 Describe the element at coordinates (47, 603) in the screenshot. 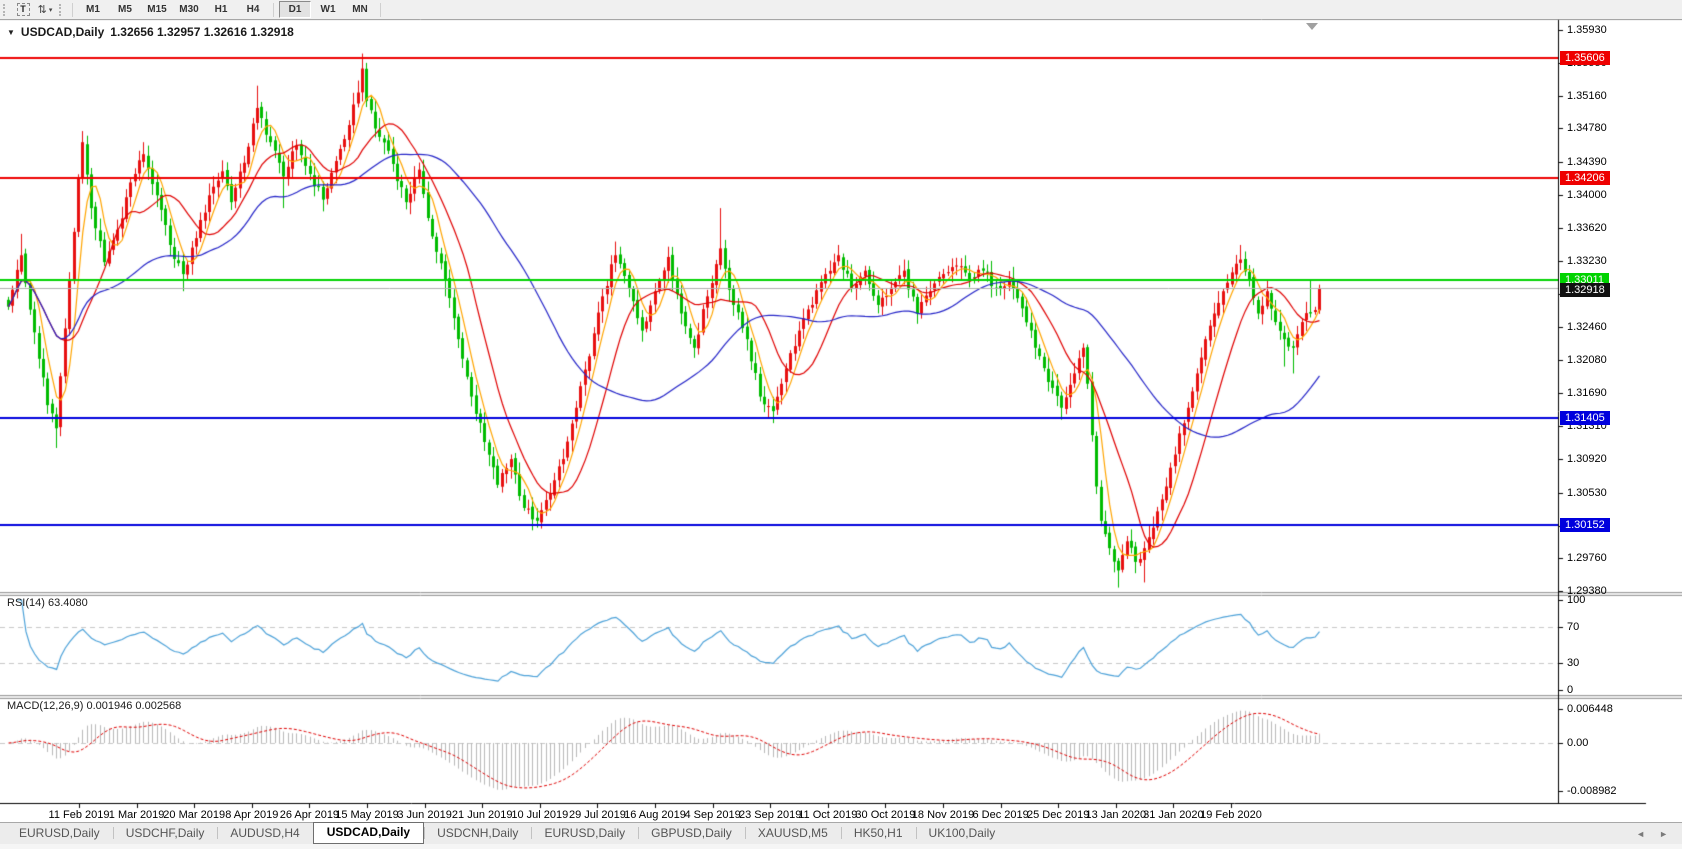

I see `rsi-indicator-label: RSI(14) 63.4080` at that location.